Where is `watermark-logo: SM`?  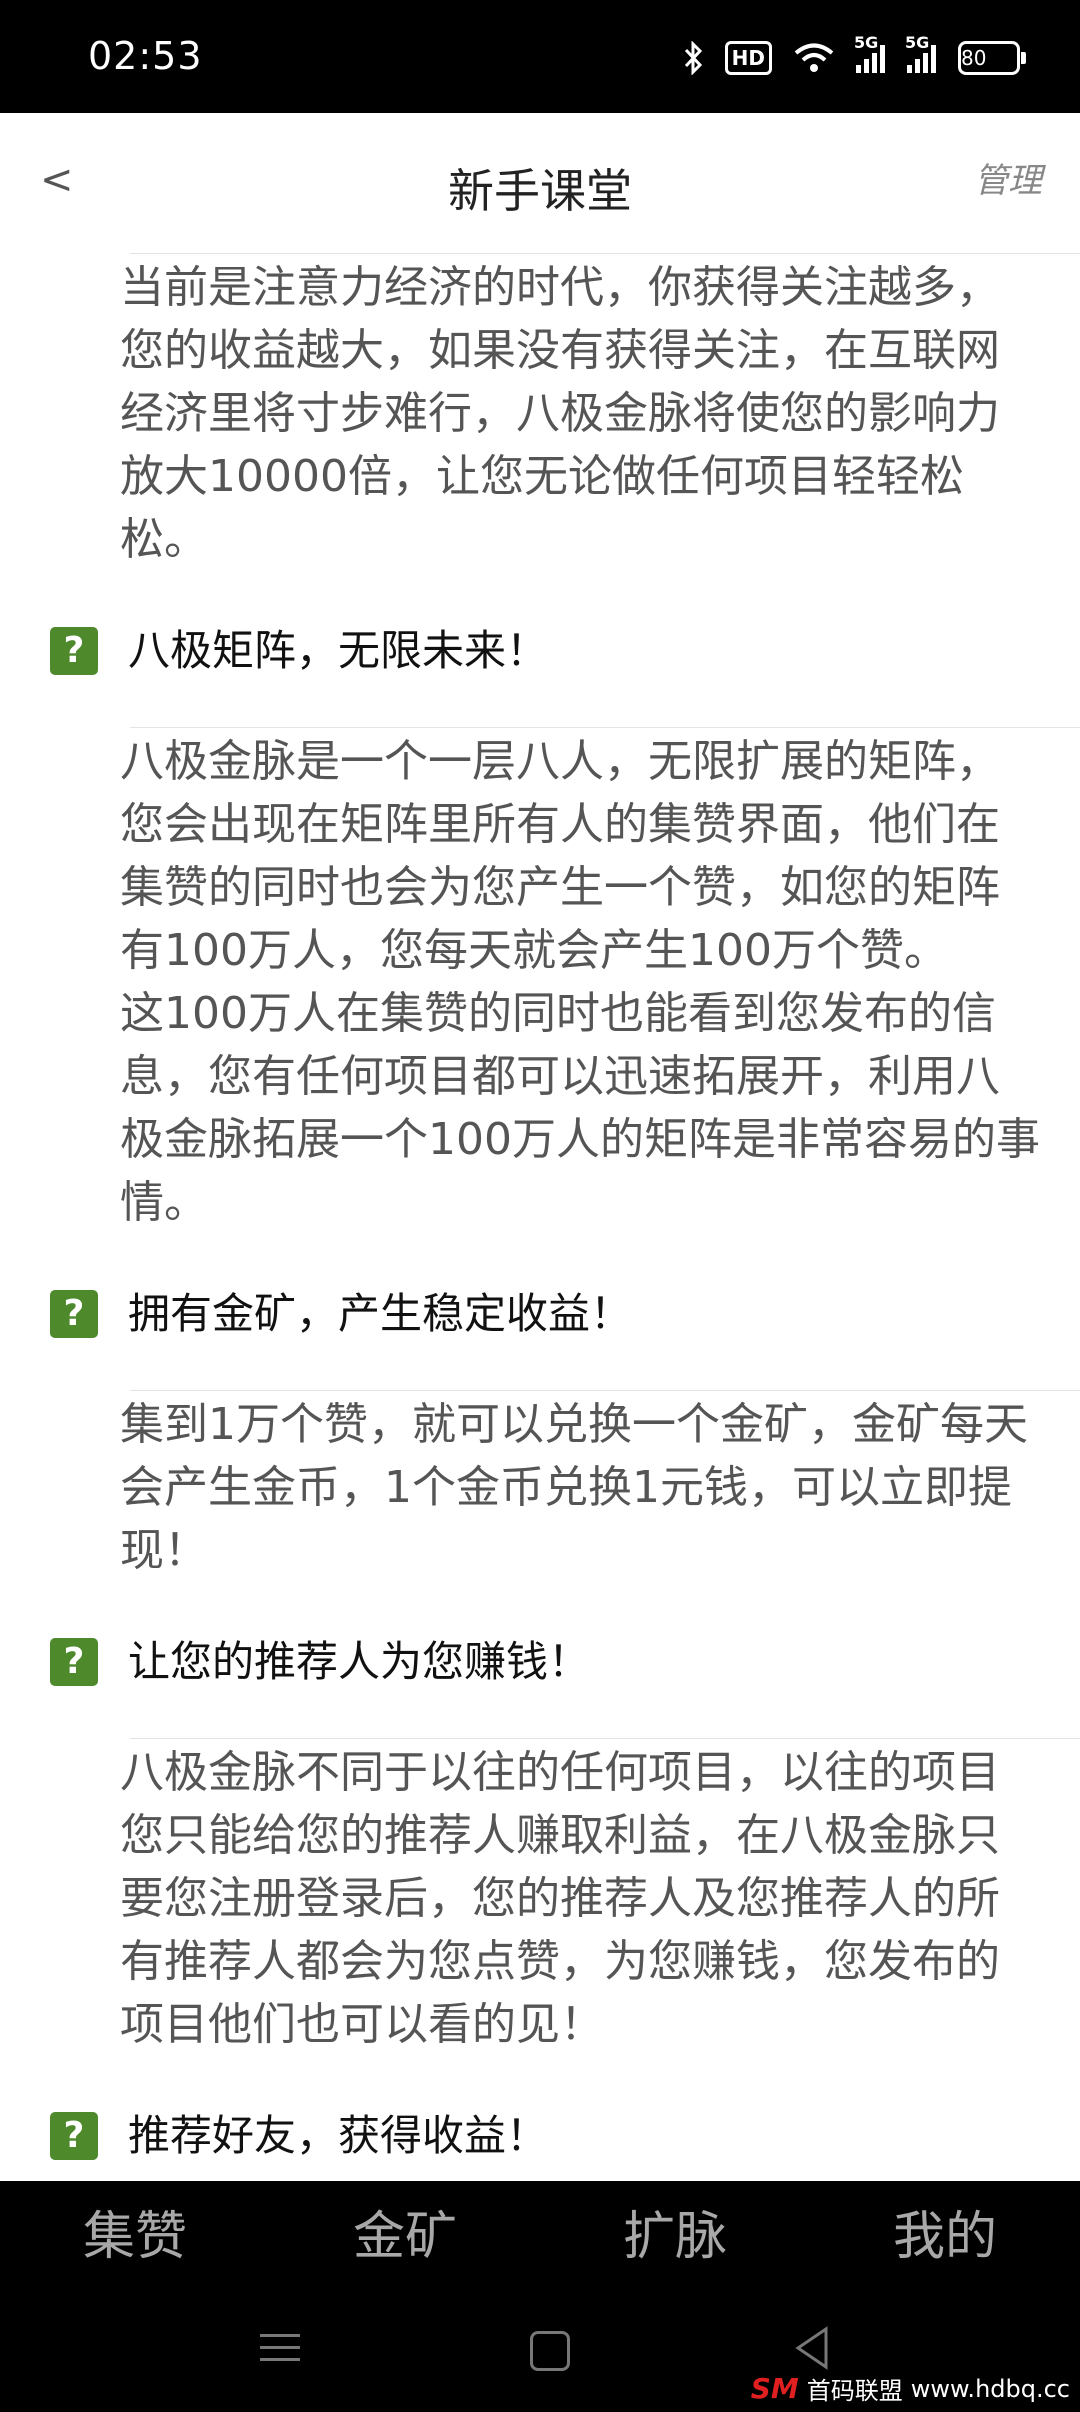
watermark-logo: SM is located at coordinates (774, 2388).